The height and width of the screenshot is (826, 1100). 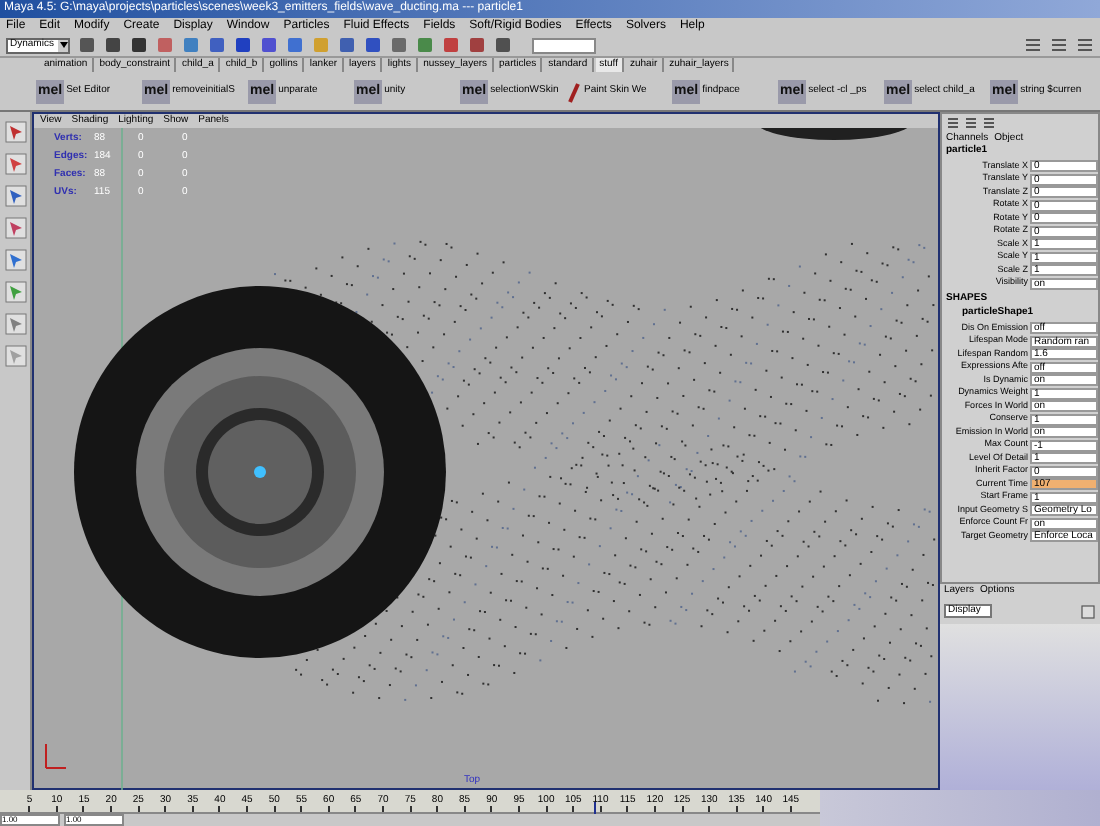 What do you see at coordinates (595, 808) in the screenshot?
I see `current-time-marker` at bounding box center [595, 808].